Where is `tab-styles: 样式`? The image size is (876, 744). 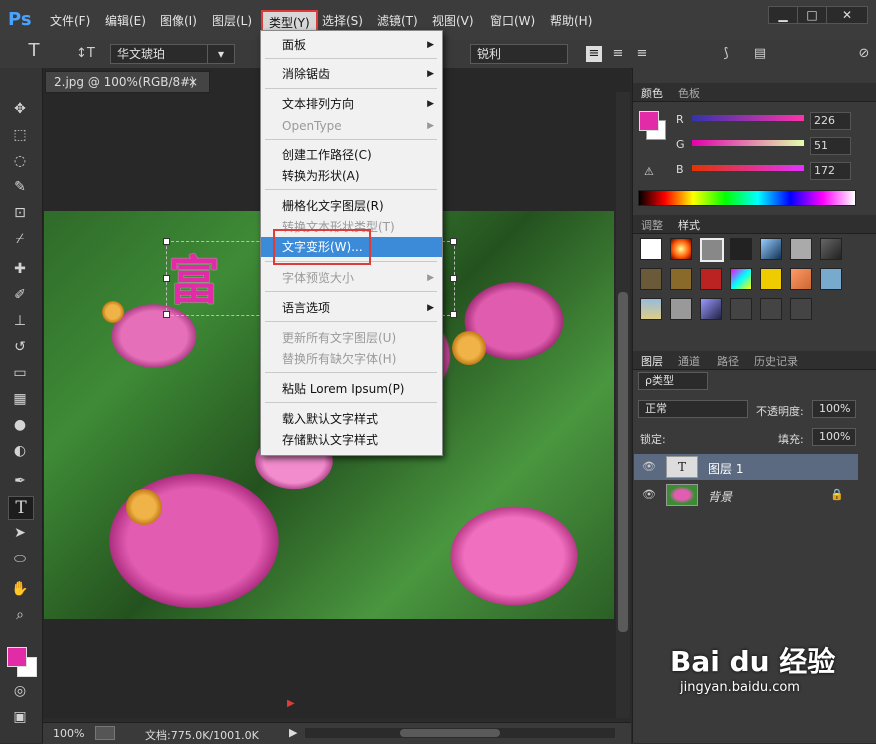
tab-styles: 样式 is located at coordinates (689, 225).